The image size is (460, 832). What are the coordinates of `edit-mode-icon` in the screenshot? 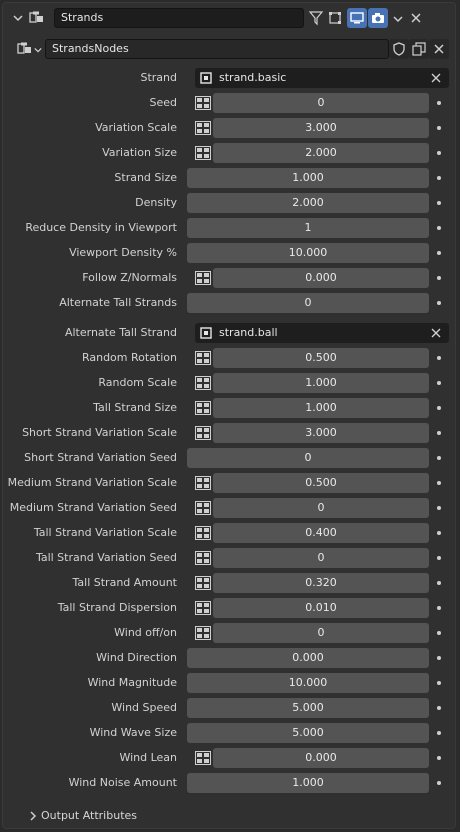 It's located at (337, 18).